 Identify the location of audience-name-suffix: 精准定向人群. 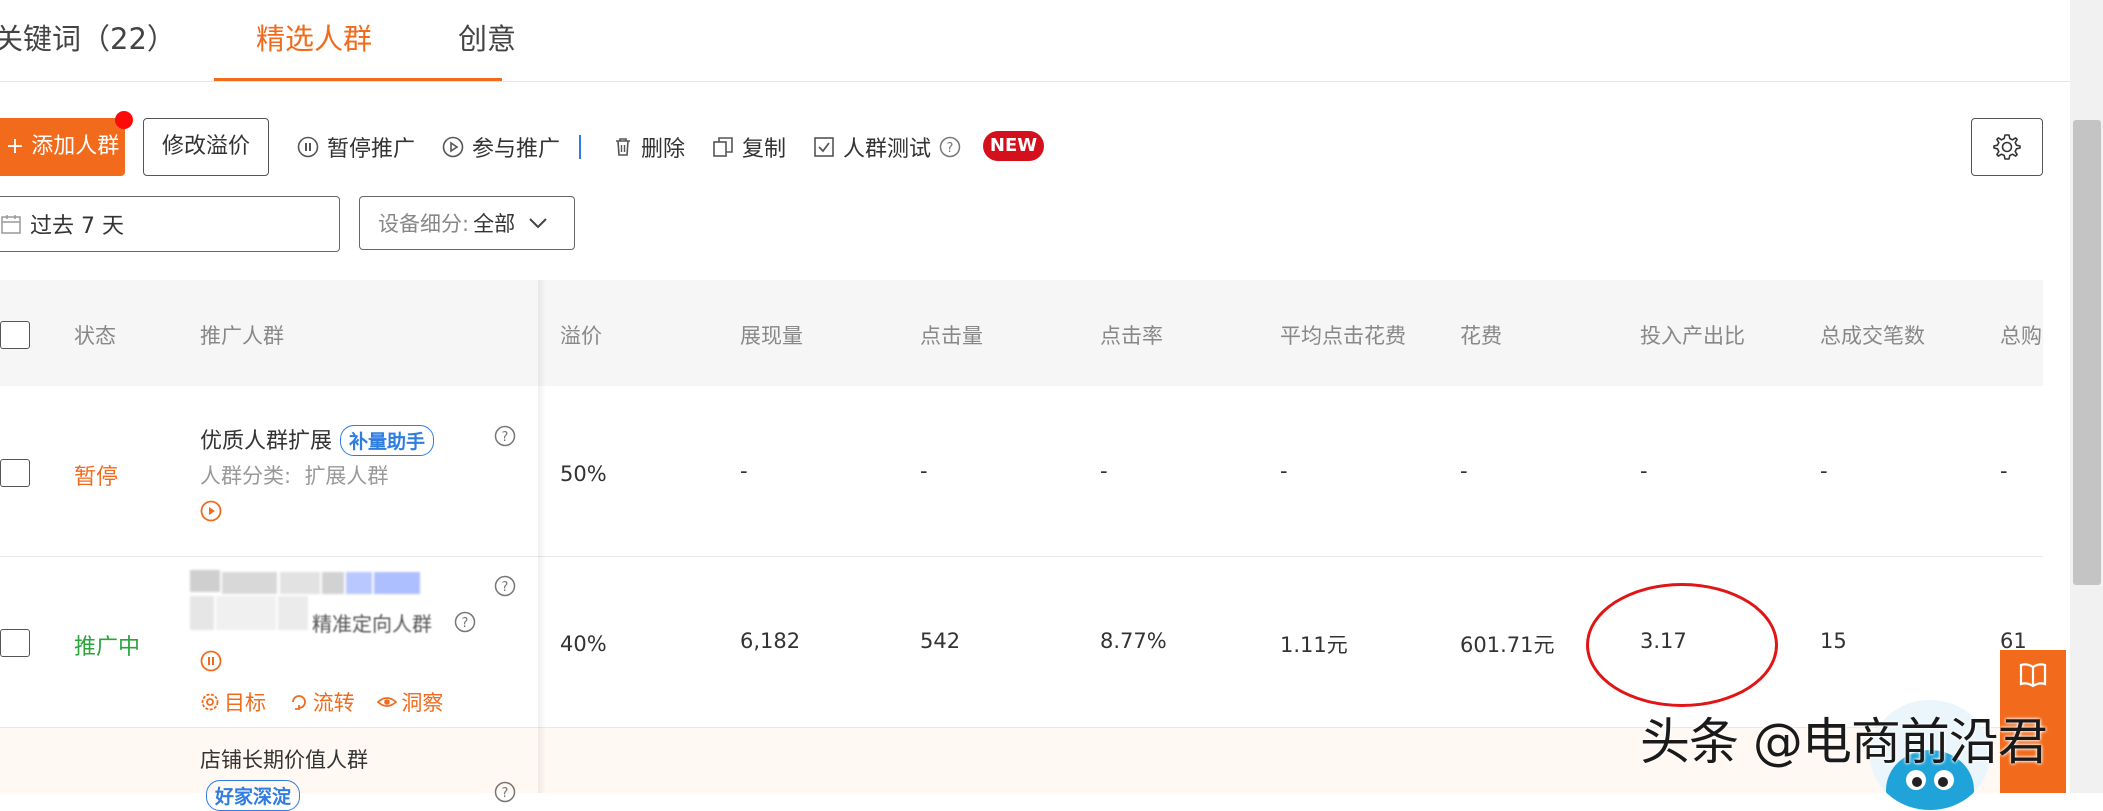
(372, 624).